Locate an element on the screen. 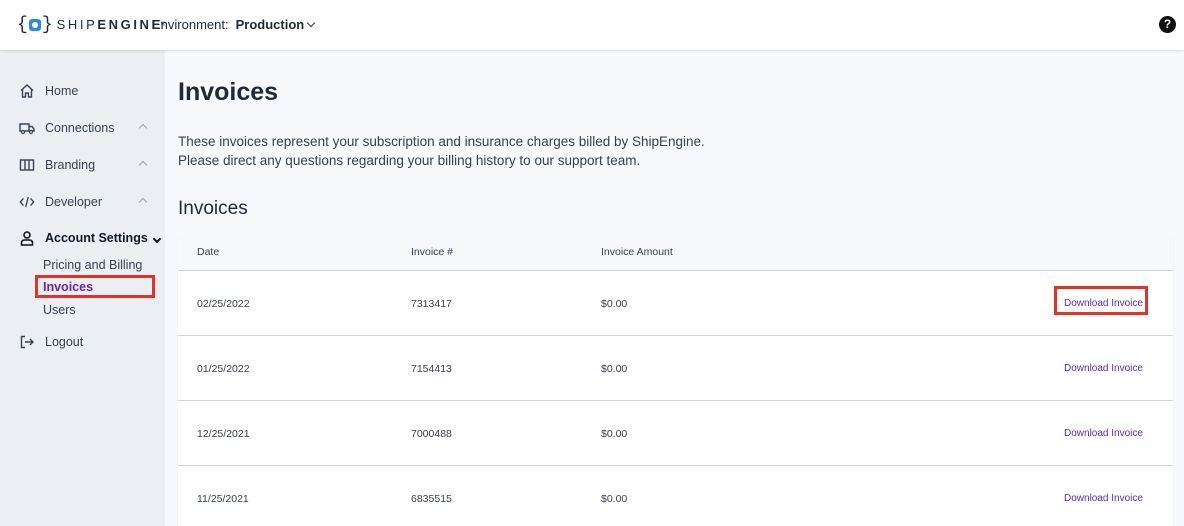 This screenshot has width=1184, height=526. shipengine-logo: { } SHIPENGINE ® is located at coordinates (91, 25).